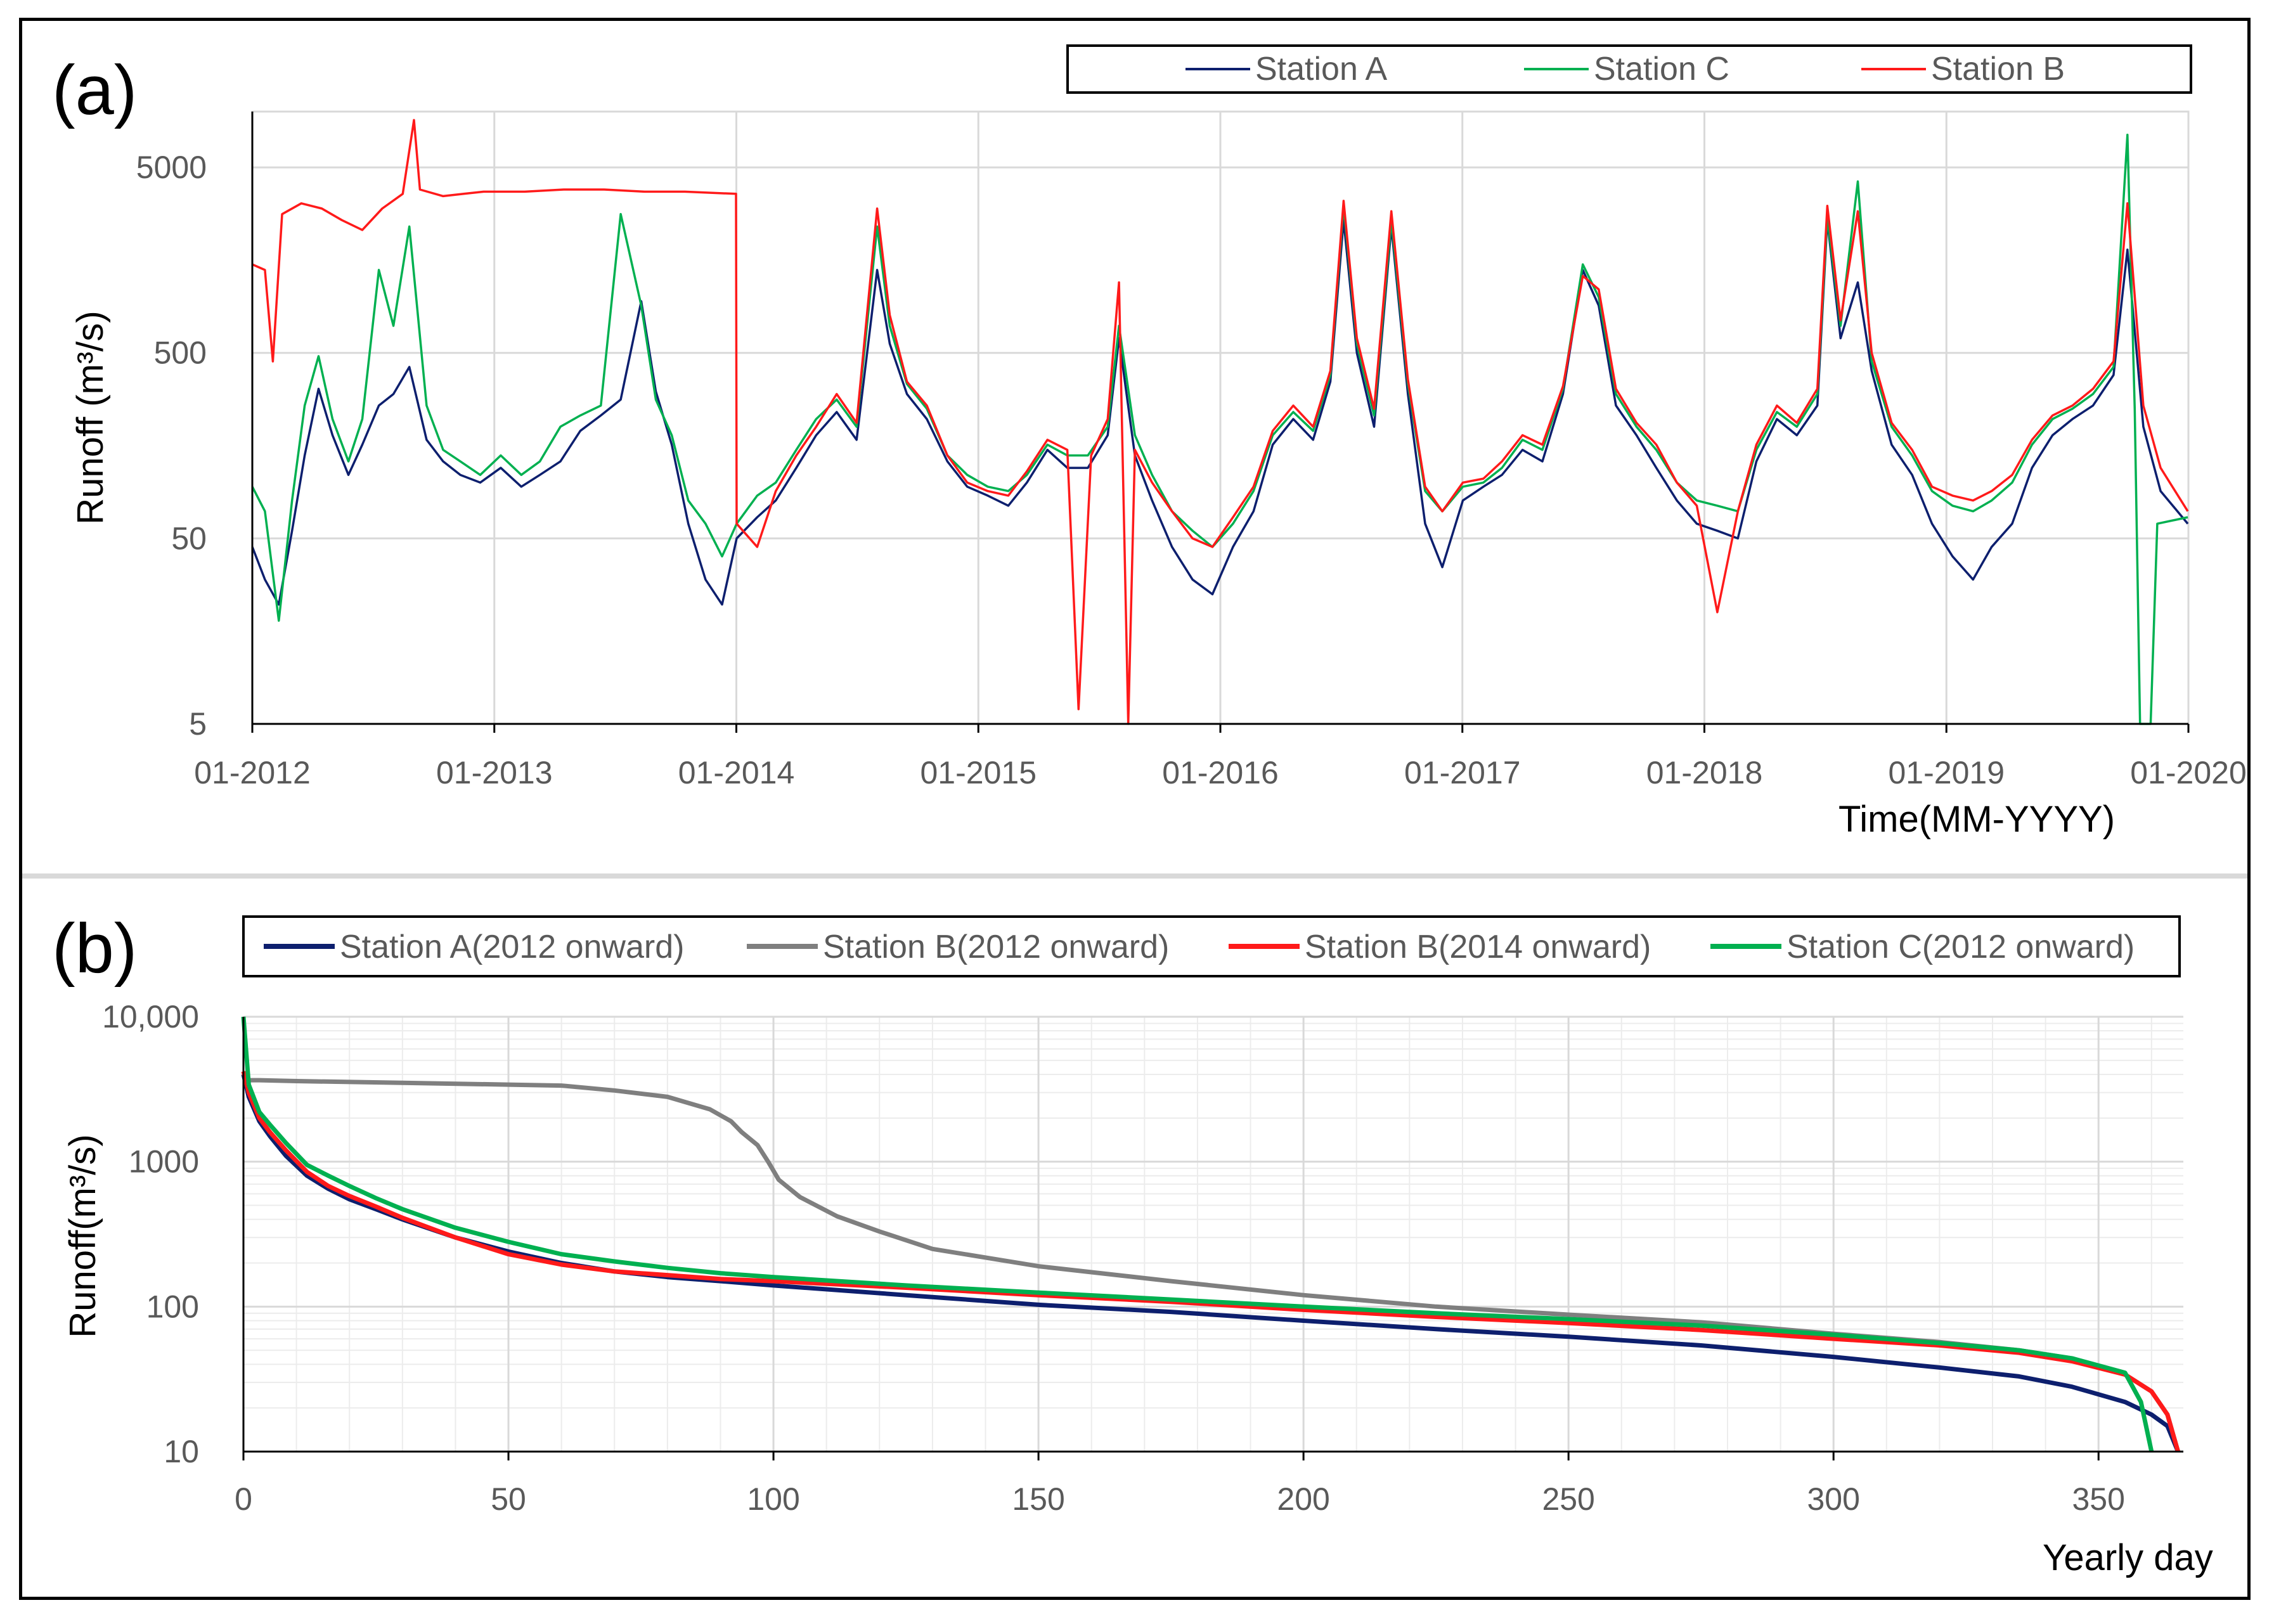  What do you see at coordinates (2188, 773) in the screenshot?
I see `x-tick-label-a: 01-2020` at bounding box center [2188, 773].